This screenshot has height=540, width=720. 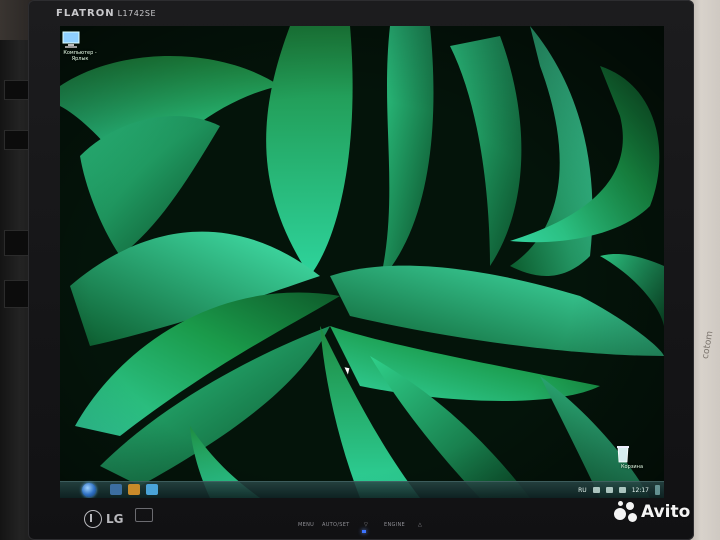 I want to click on lg-logo: LG, so click(x=104, y=519).